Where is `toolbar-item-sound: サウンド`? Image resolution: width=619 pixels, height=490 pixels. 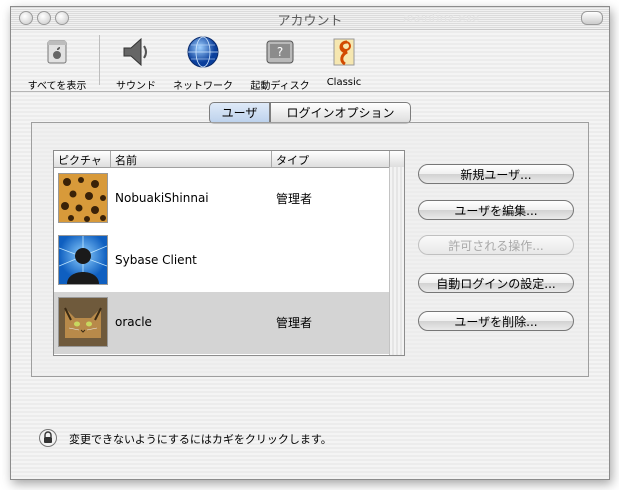 toolbar-item-sound: サウンド is located at coordinates (136, 63).